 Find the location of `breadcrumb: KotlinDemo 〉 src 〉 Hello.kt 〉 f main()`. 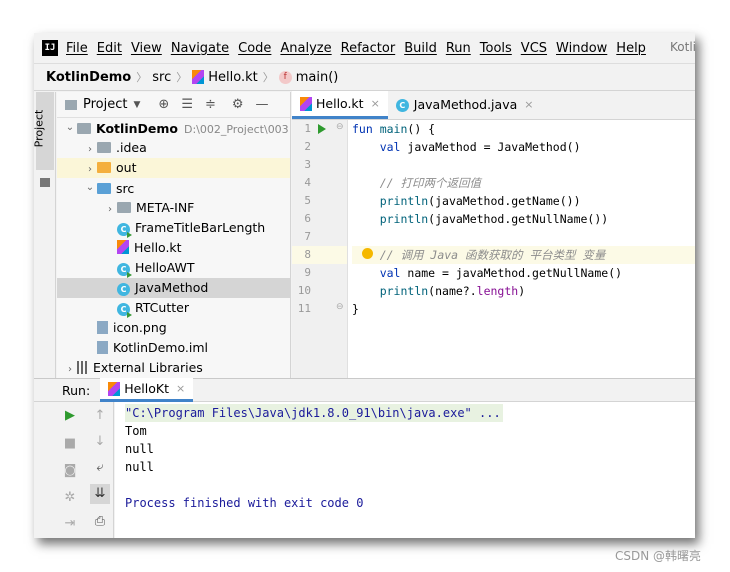

breadcrumb: KotlinDemo 〉 src 〉 Hello.kt 〉 f main() is located at coordinates (364, 77).